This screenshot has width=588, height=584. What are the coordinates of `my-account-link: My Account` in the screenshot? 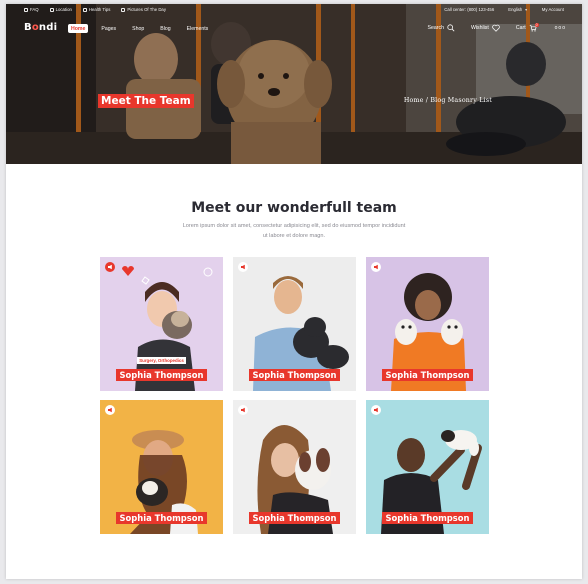 It's located at (553, 9).